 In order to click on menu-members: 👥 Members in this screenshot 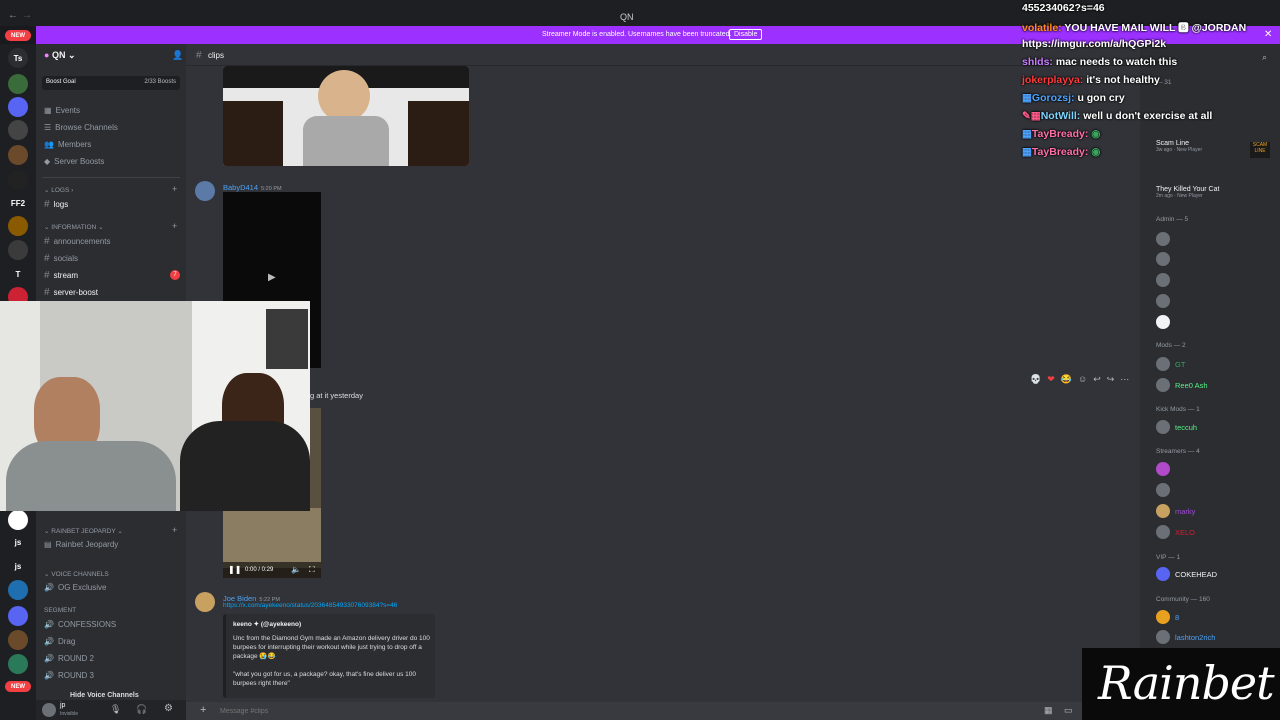, I will do `click(67, 144)`.